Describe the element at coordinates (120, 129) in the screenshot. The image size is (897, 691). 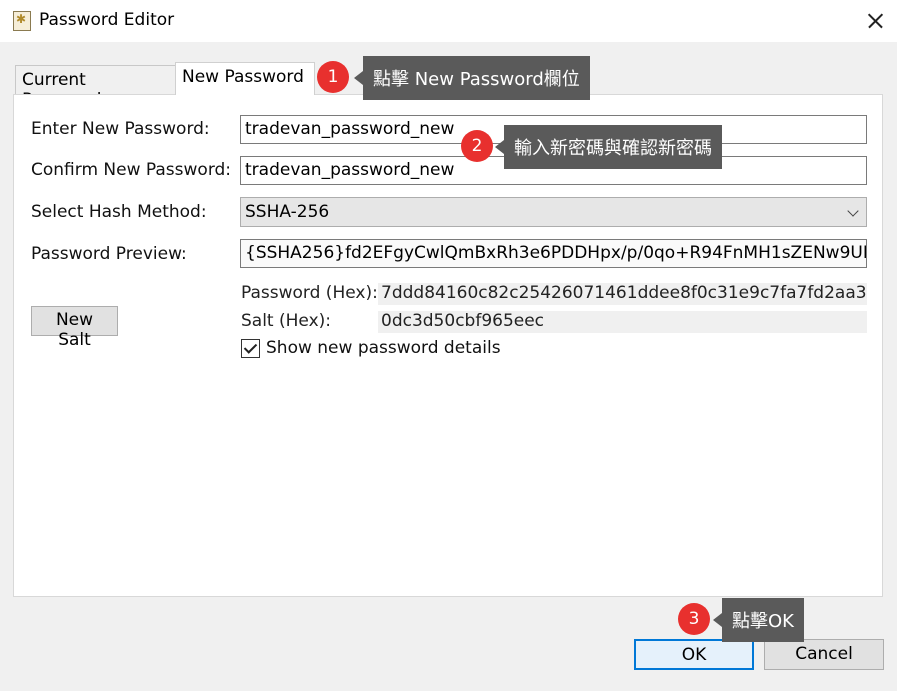
I see `enter-password-label: Enter New Password:` at that location.